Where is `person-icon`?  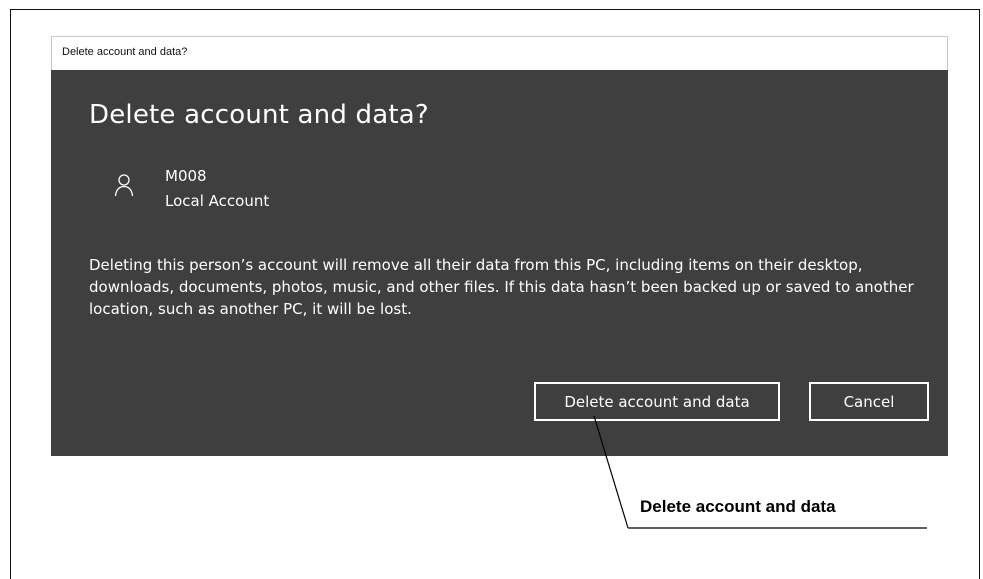
person-icon is located at coordinates (124, 185).